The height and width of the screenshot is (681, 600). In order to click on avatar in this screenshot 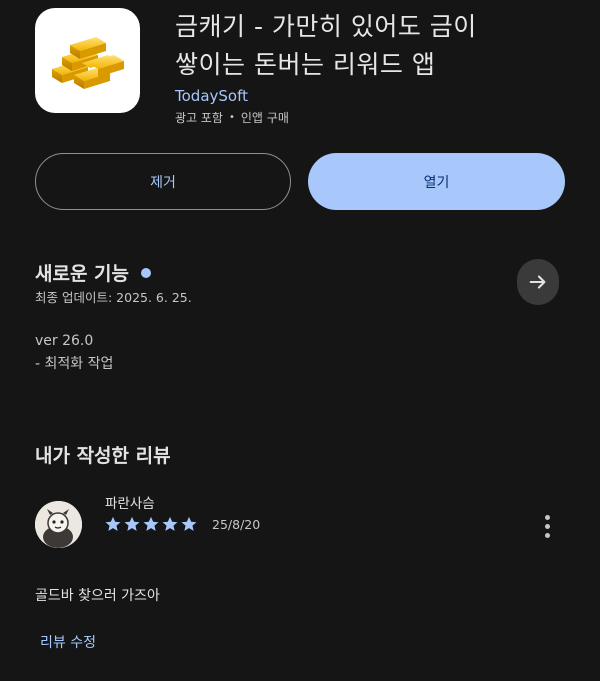, I will do `click(58, 524)`.